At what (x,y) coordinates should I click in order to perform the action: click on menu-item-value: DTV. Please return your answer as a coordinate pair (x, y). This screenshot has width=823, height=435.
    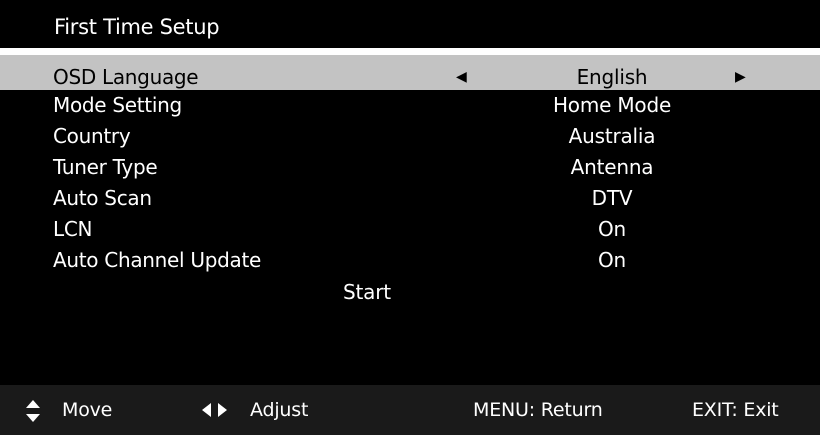
    Looking at the image, I should click on (612, 198).